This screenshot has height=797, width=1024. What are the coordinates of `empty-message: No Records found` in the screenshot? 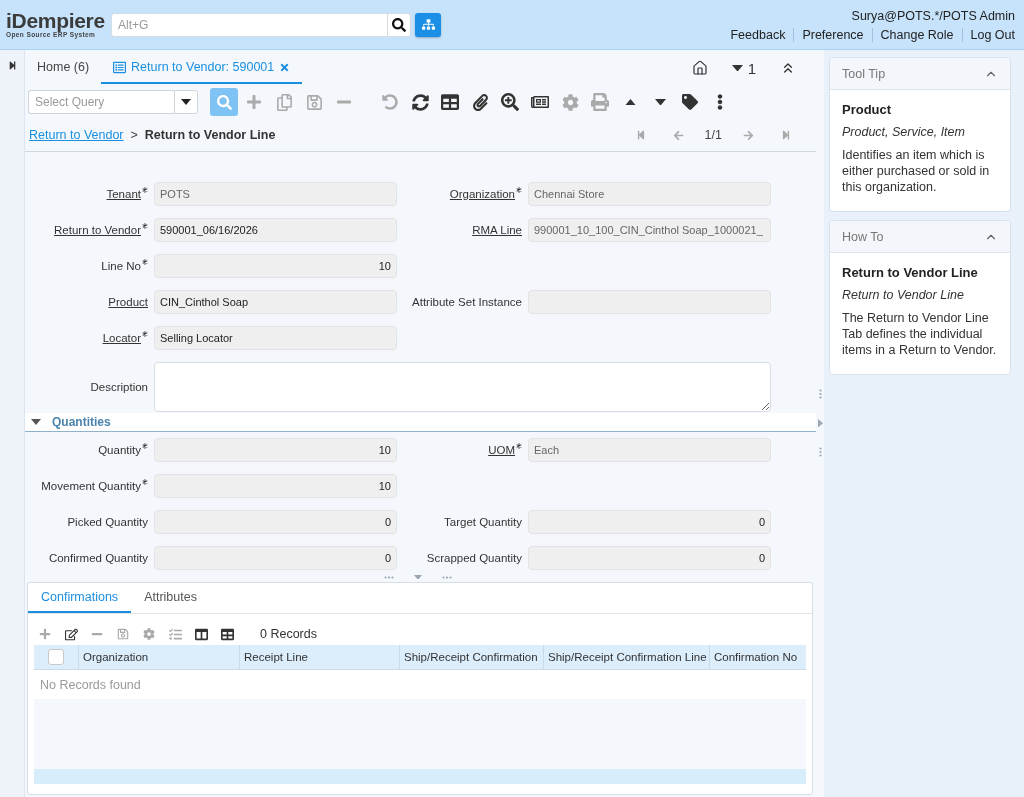 It's located at (90, 684).